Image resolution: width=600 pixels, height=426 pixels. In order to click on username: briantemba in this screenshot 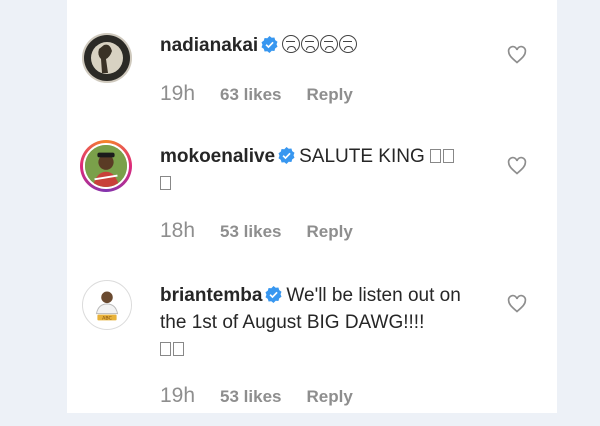, I will do `click(211, 295)`.